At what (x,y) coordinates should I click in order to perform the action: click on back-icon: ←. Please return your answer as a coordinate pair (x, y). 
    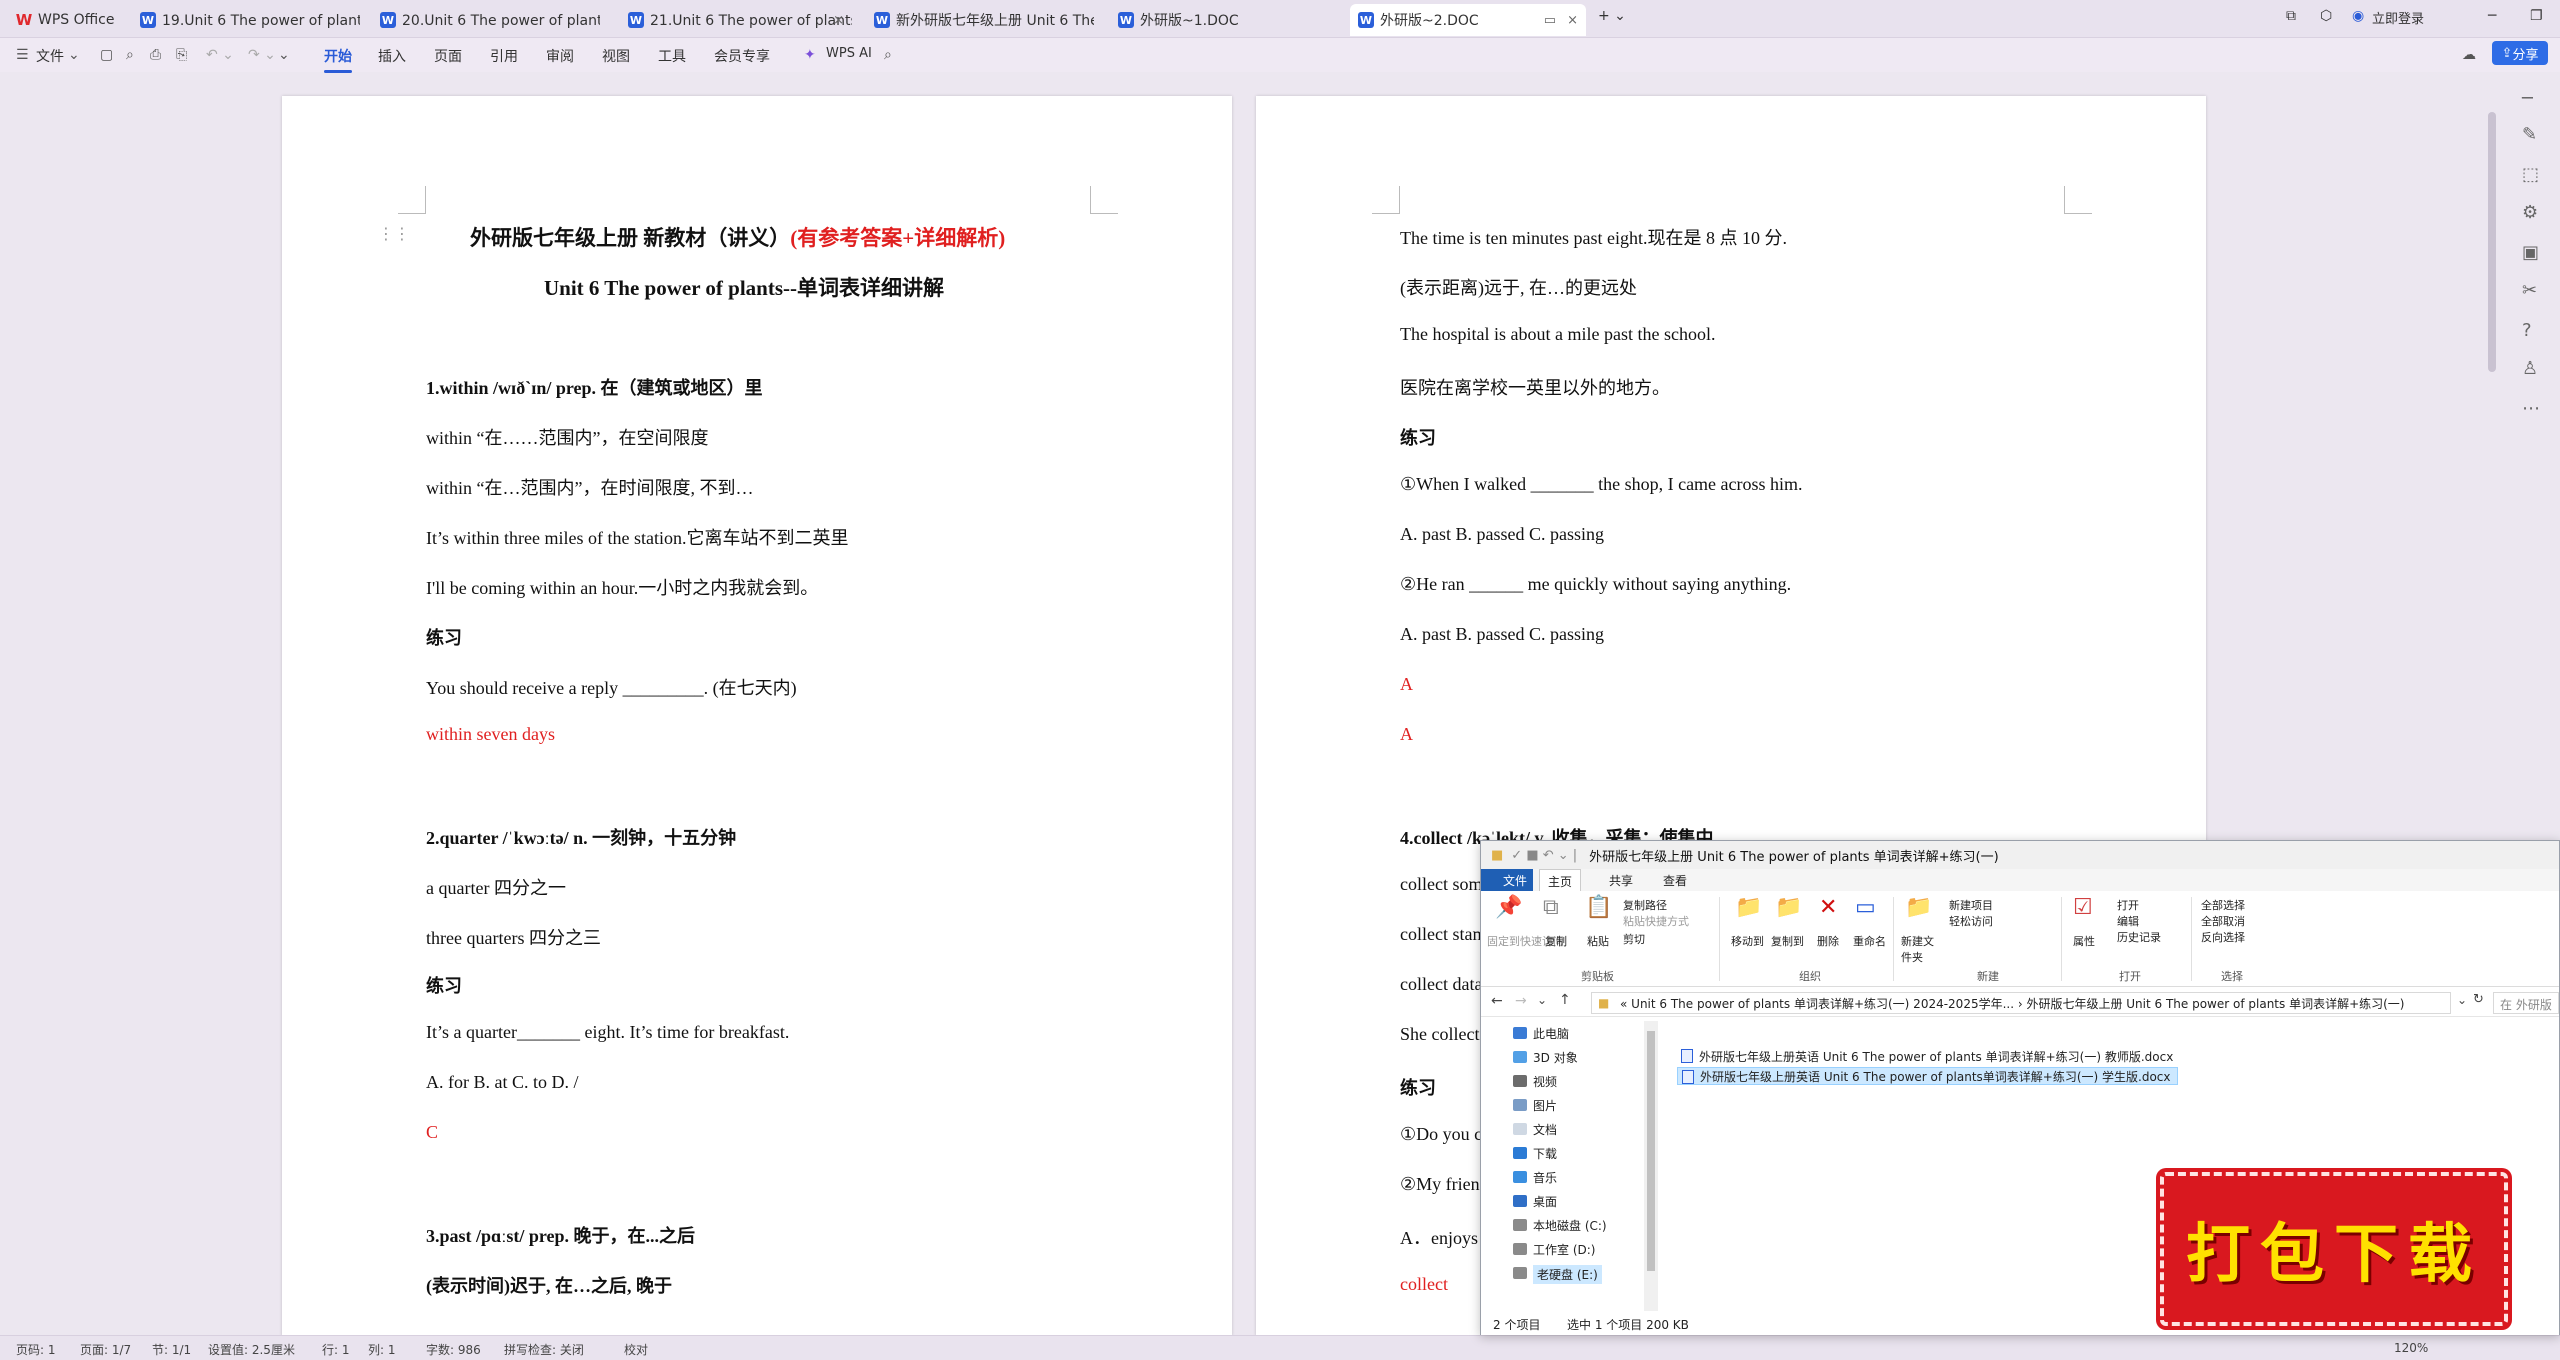
    Looking at the image, I should click on (1497, 1001).